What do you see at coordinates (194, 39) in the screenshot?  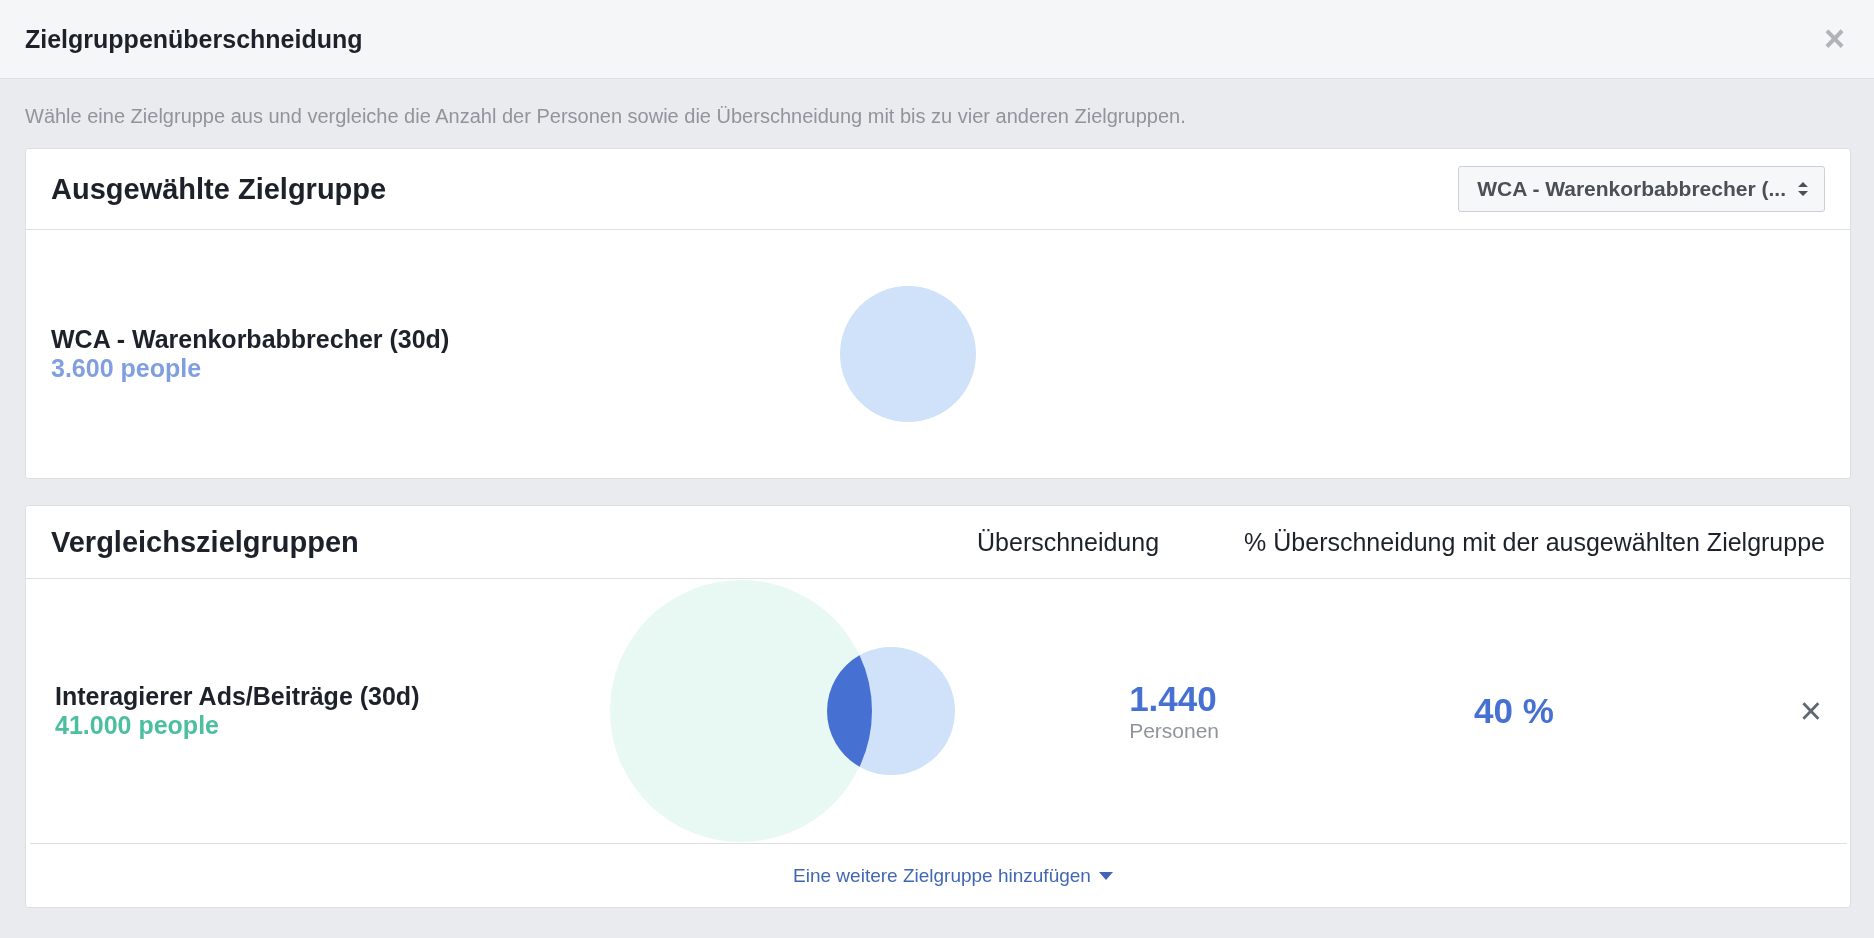 I see `window-title: Zielgruppenüberschneidung` at bounding box center [194, 39].